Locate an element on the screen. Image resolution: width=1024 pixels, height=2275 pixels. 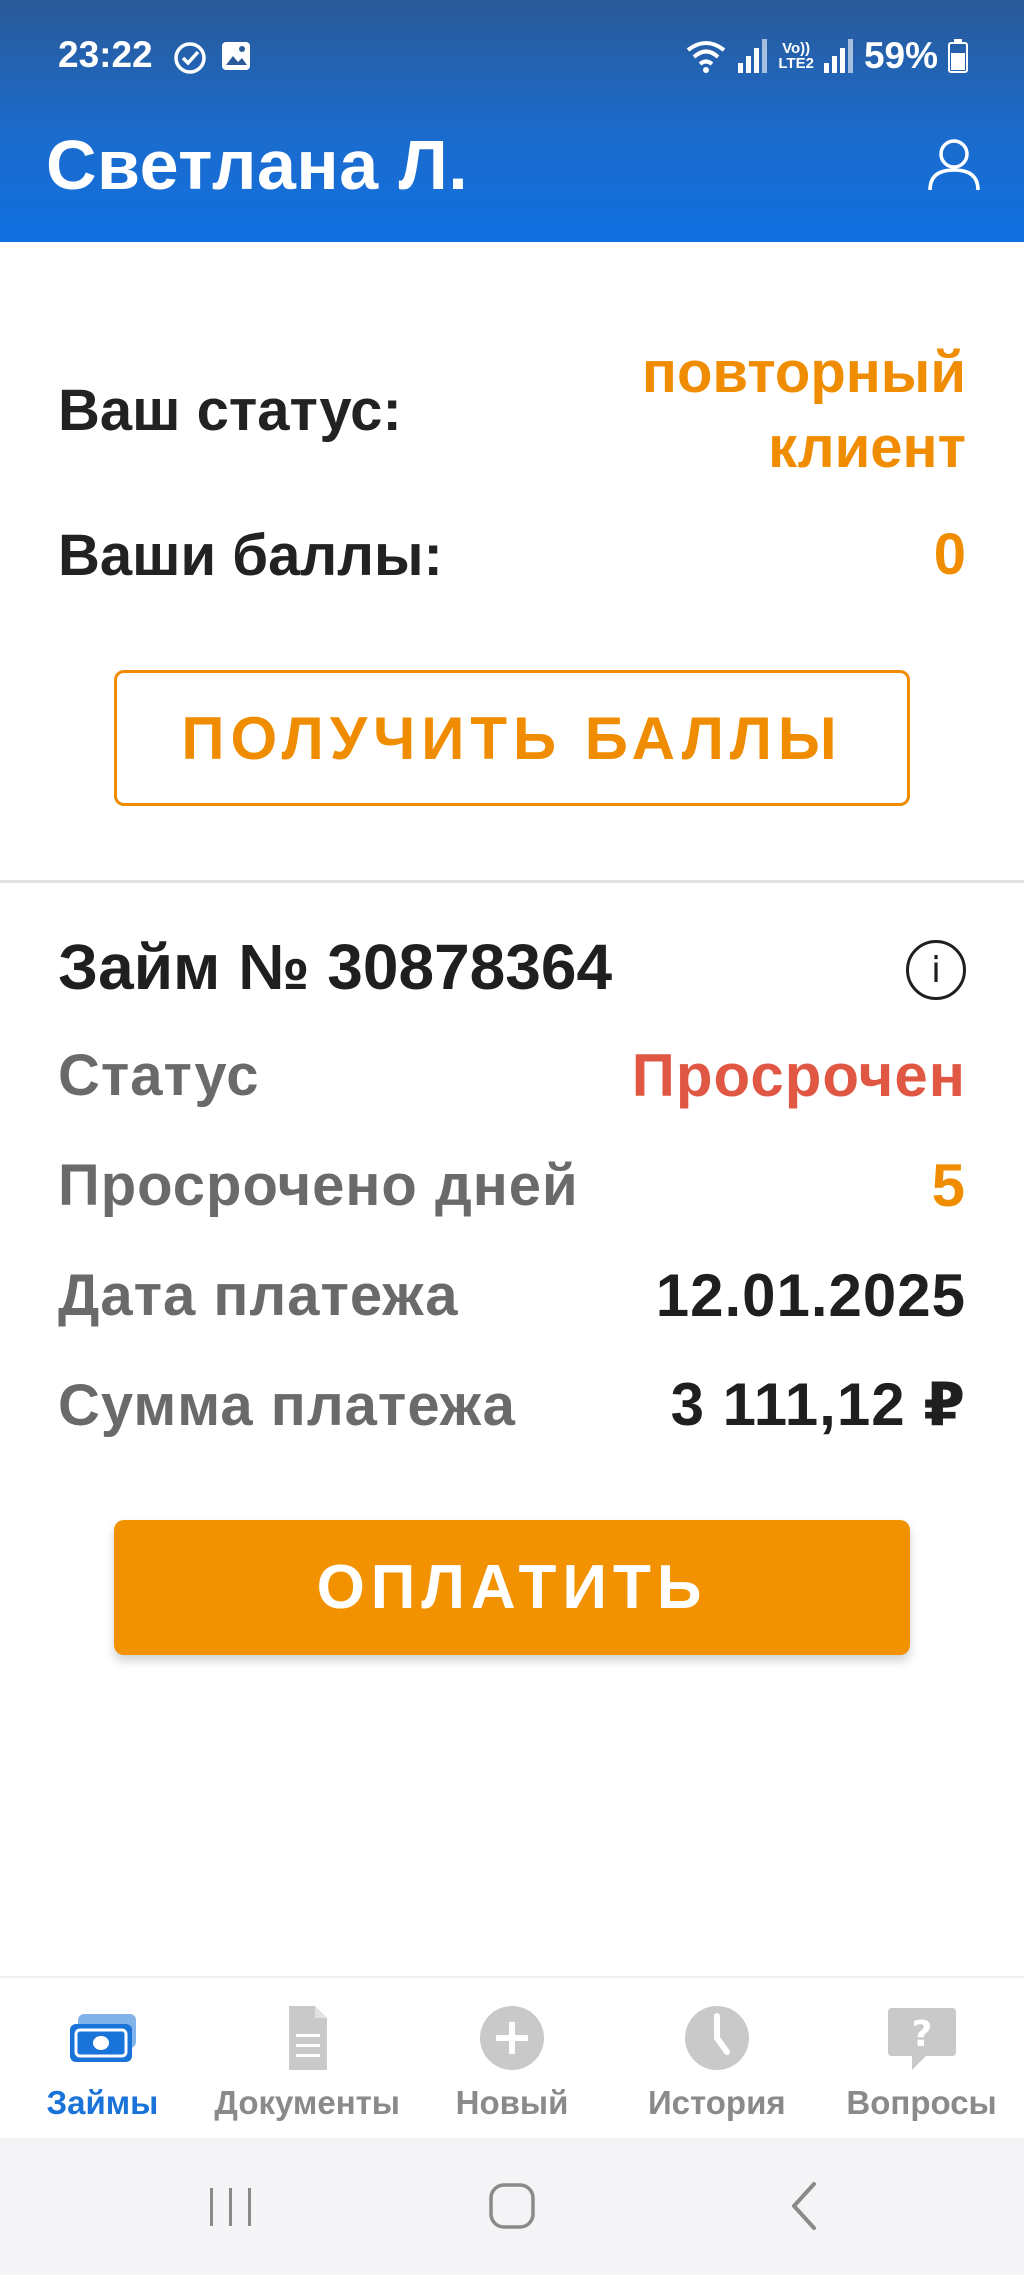
get-points-button: ПОЛУЧИТЬ БАЛЛЫ is located at coordinates (512, 738).